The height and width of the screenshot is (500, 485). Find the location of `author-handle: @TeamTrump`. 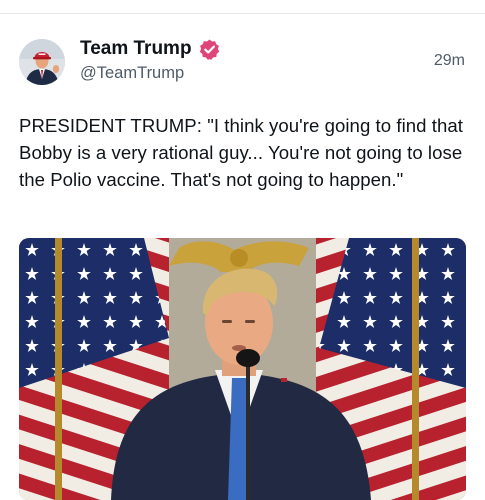

author-handle: @TeamTrump is located at coordinates (150, 73).